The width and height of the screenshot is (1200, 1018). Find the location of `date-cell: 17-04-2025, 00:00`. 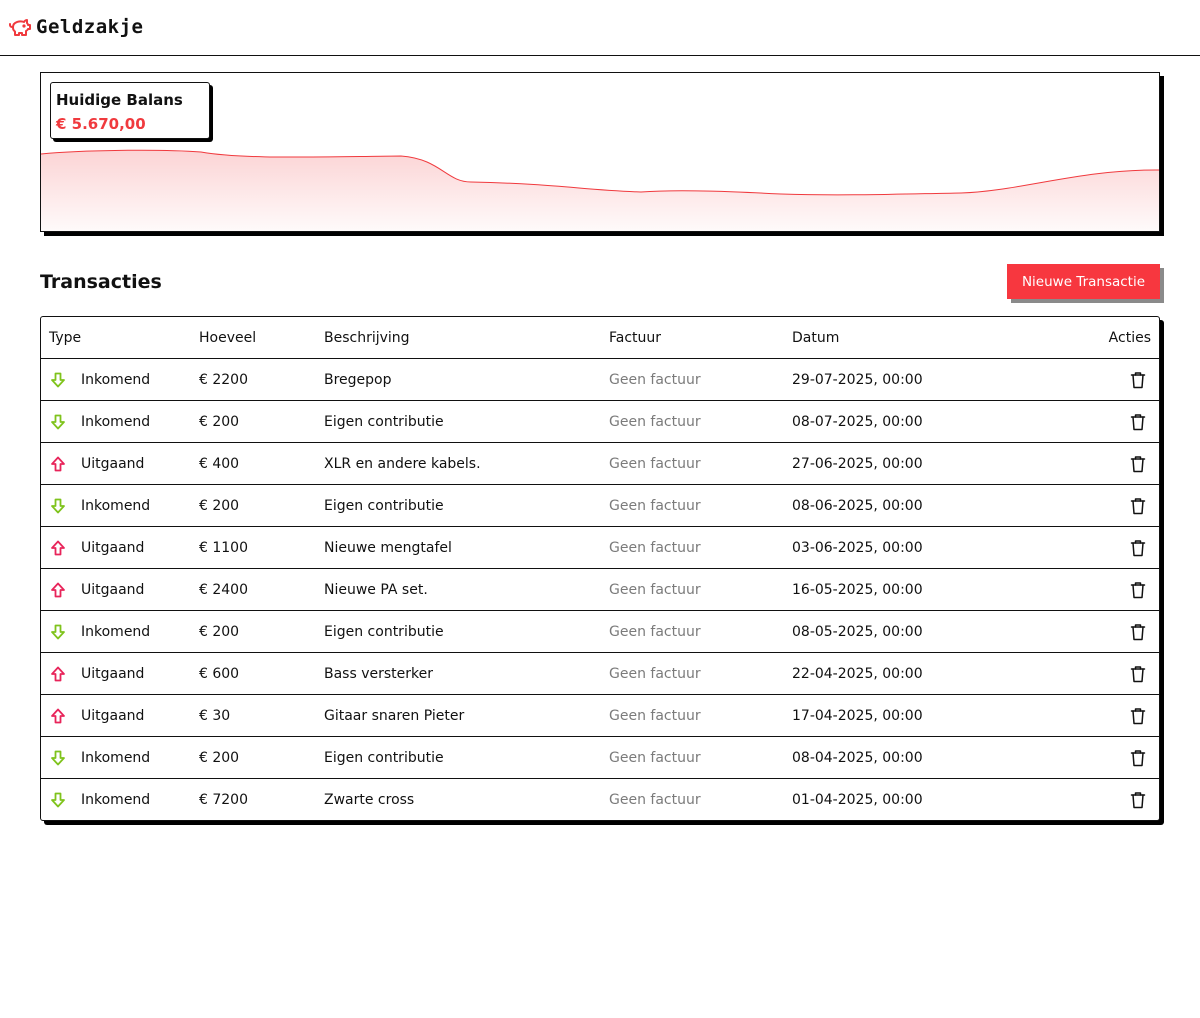

date-cell: 17-04-2025, 00:00 is located at coordinates (857, 715).